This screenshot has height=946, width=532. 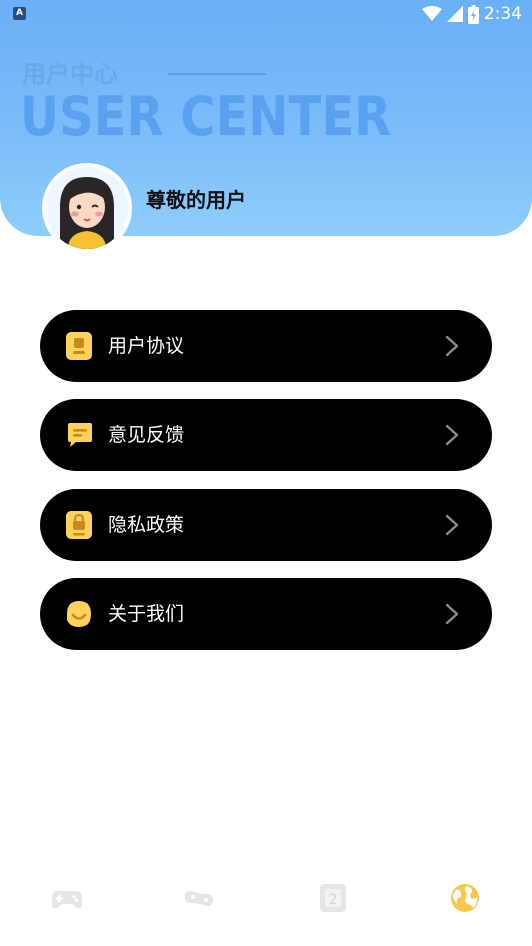 What do you see at coordinates (79, 346) in the screenshot?
I see `document-icon` at bounding box center [79, 346].